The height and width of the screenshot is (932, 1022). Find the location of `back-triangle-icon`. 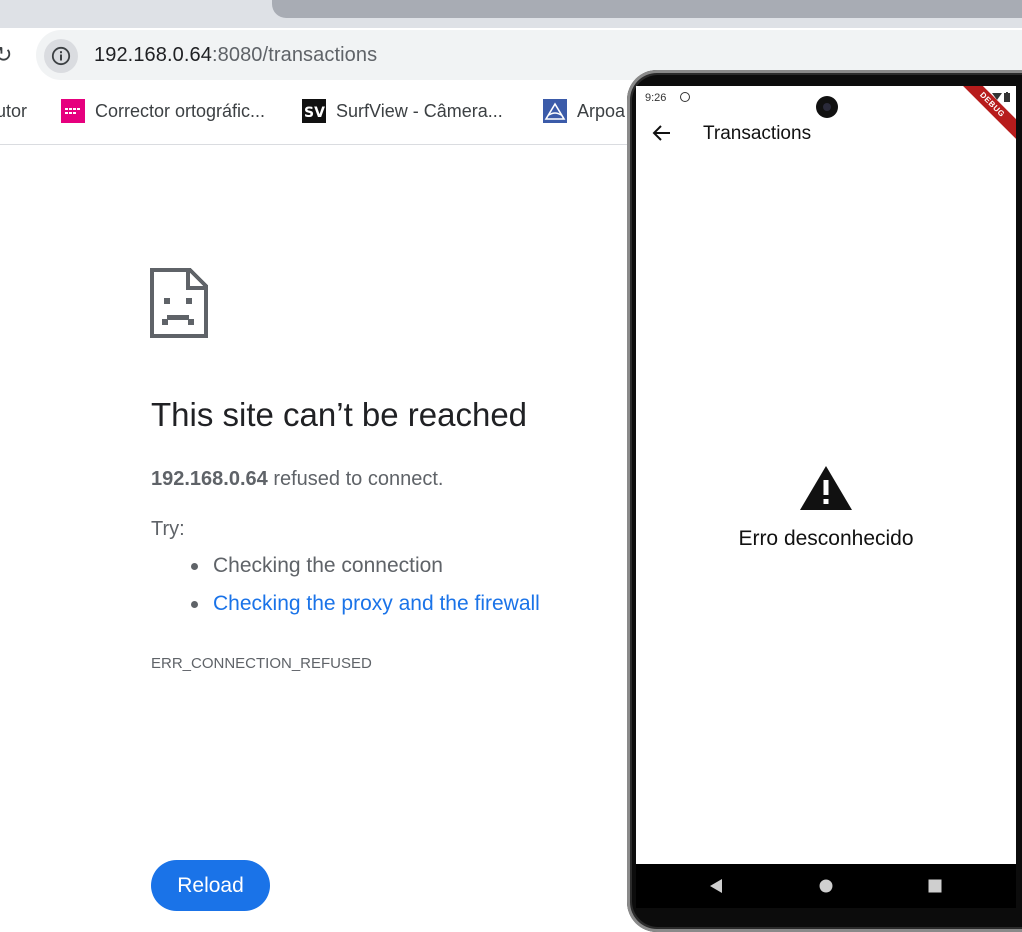

back-triangle-icon is located at coordinates (716, 886).